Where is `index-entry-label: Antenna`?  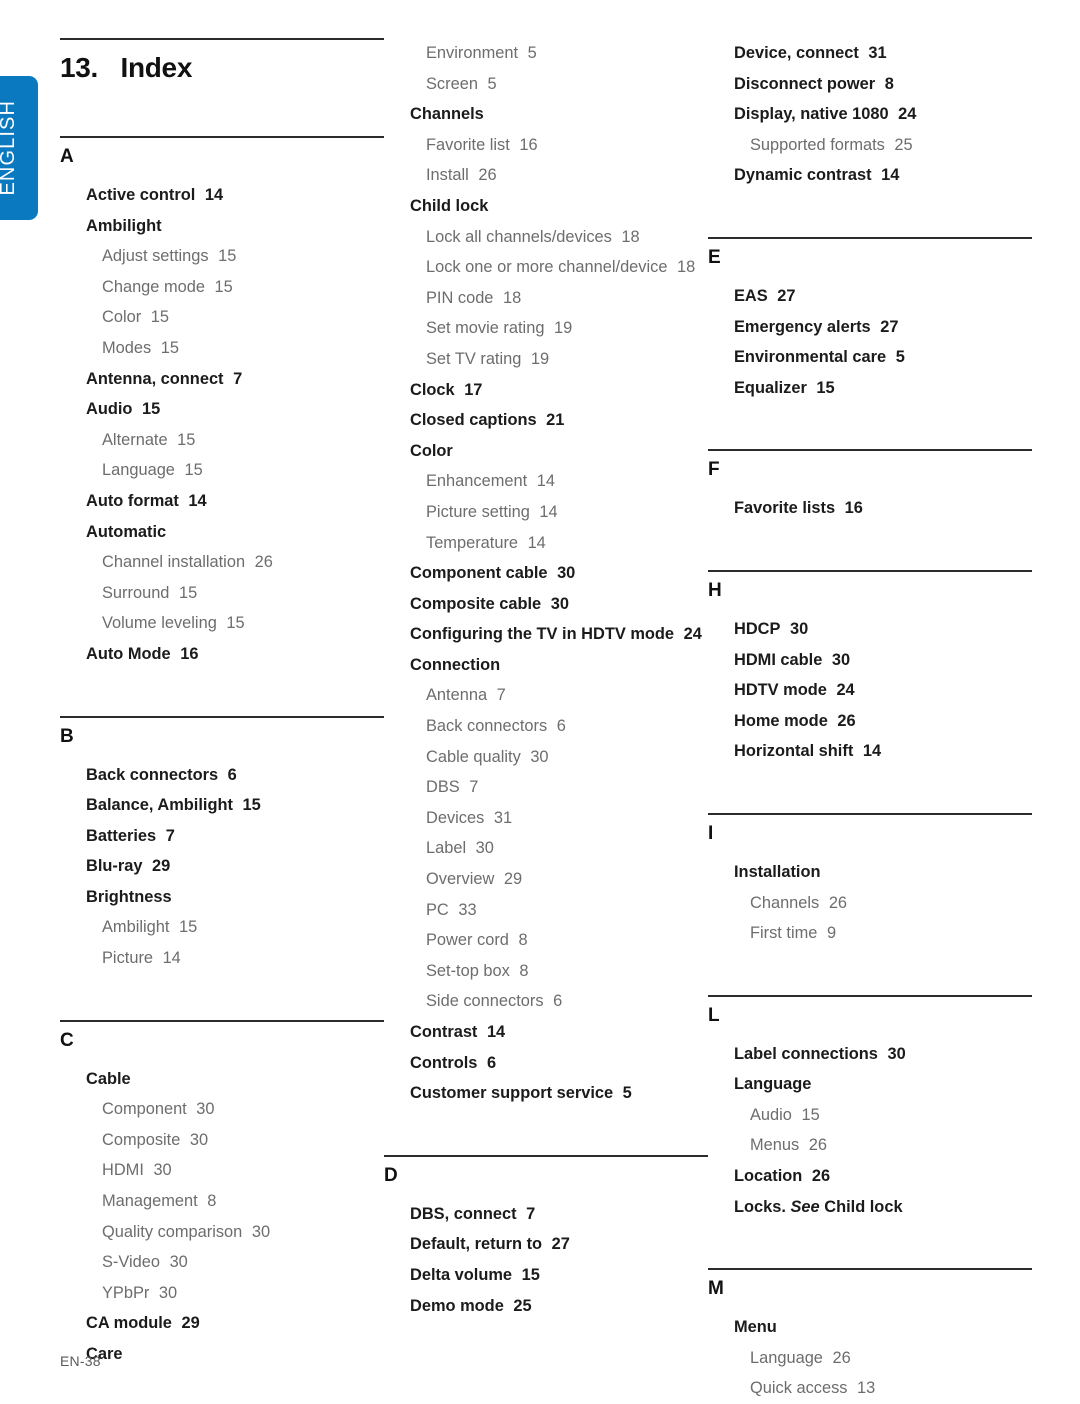 index-entry-label: Antenna is located at coordinates (457, 695).